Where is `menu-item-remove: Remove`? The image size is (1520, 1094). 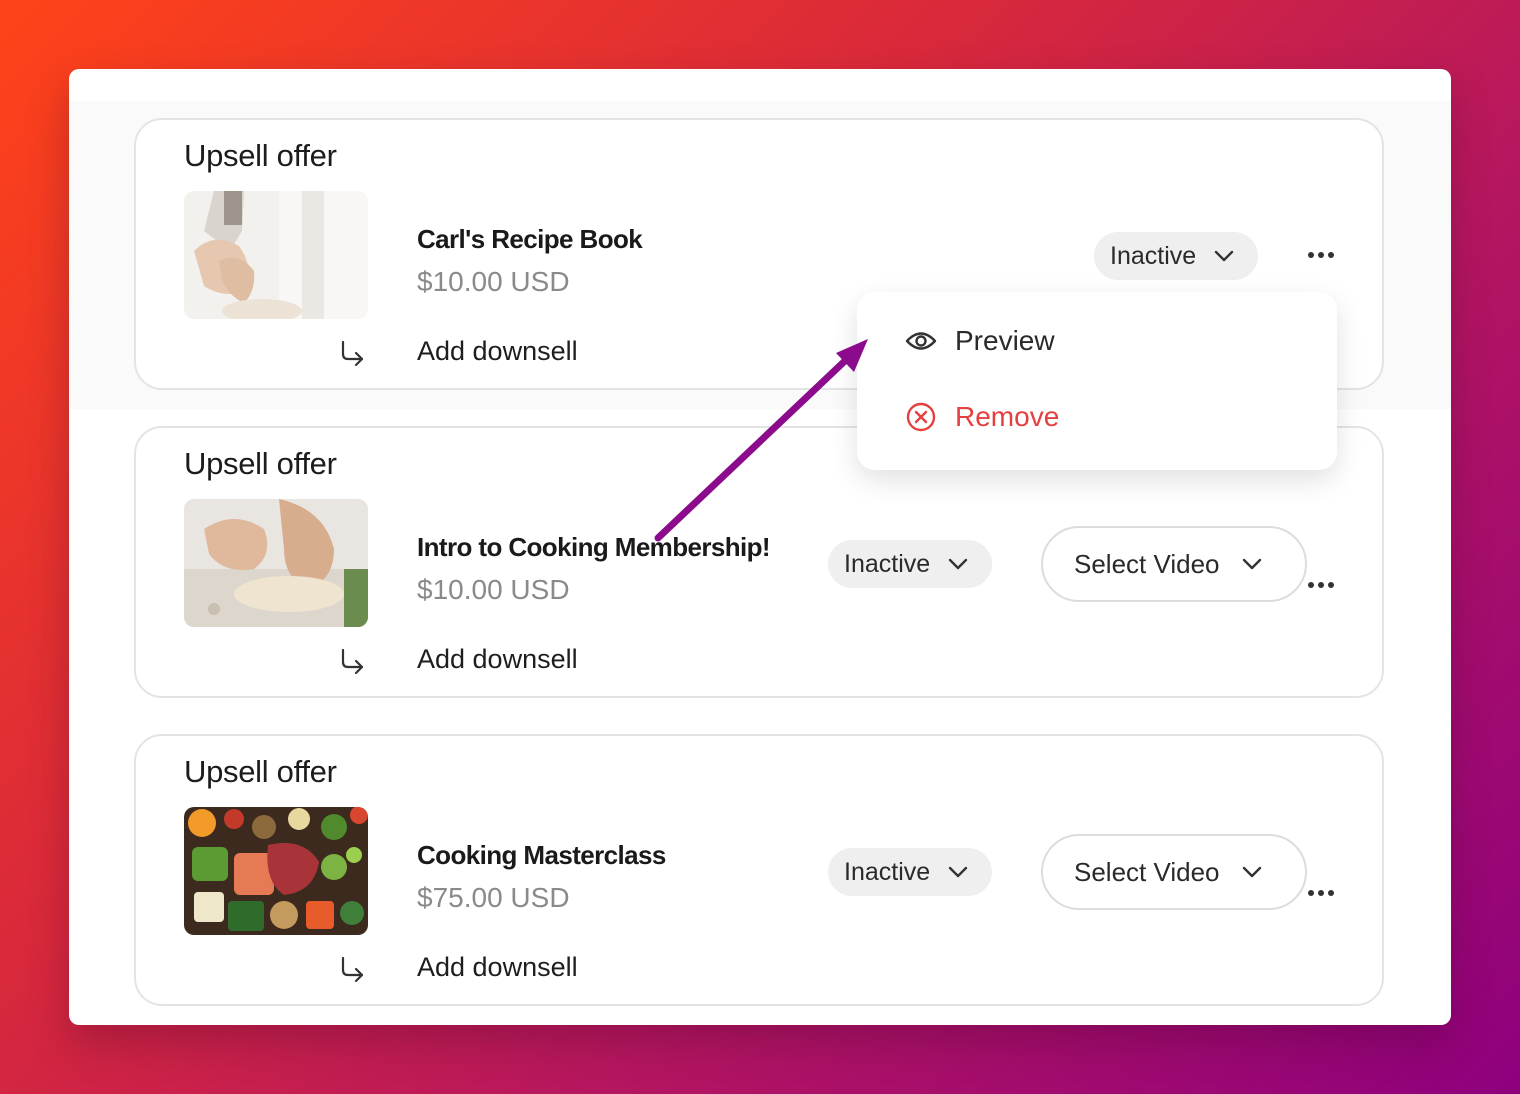 menu-item-remove: Remove is located at coordinates (982, 417).